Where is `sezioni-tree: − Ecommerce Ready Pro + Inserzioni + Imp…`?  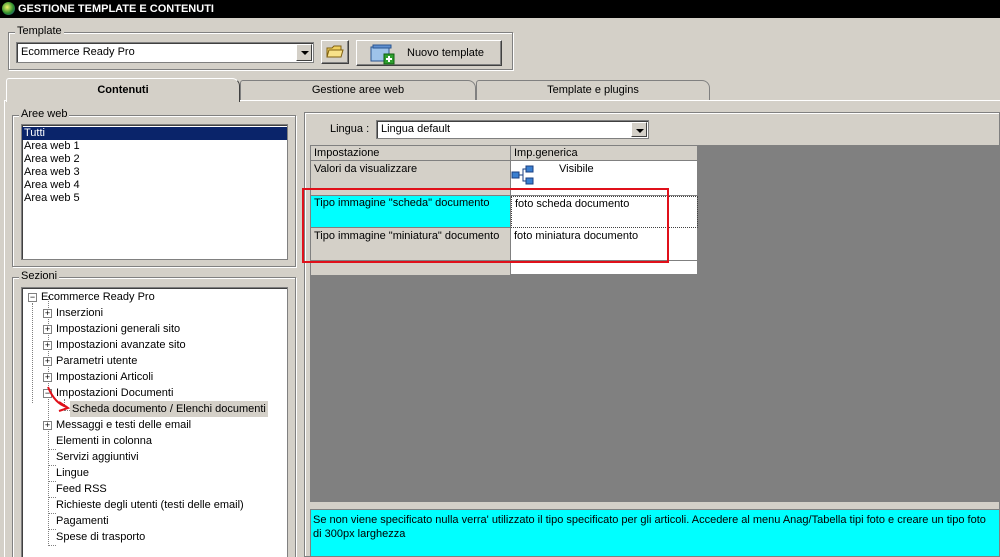
sezioni-tree: − Ecommerce Ready Pro + Inserzioni + Imp… is located at coordinates (154, 422).